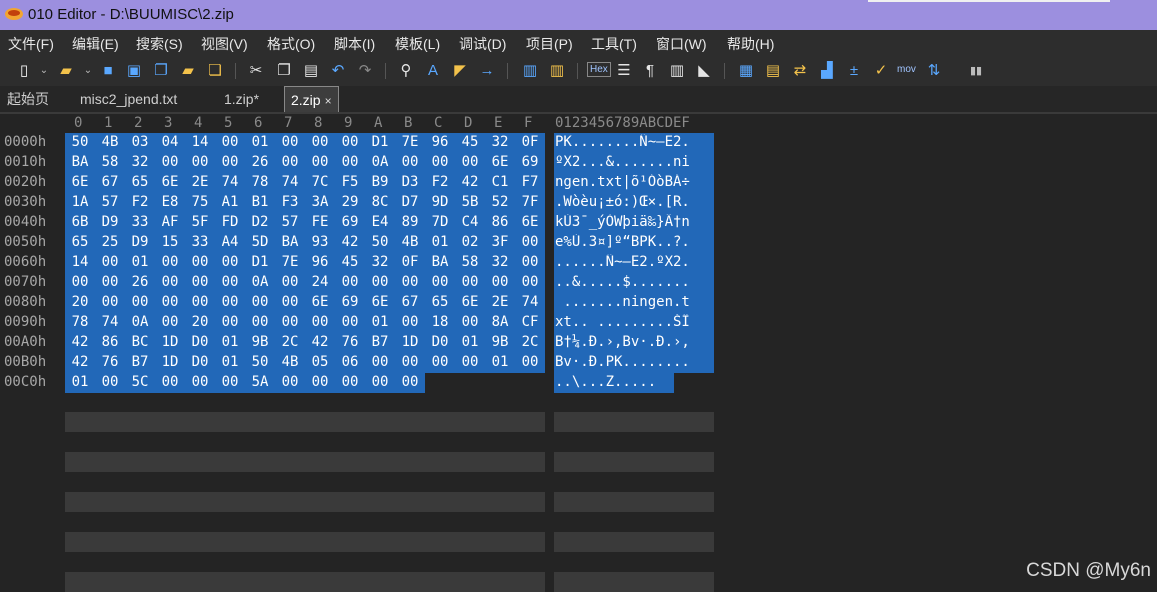 The height and width of the screenshot is (592, 1157). Describe the element at coordinates (110, 142) in the screenshot. I see `hex-byte: 4B` at that location.